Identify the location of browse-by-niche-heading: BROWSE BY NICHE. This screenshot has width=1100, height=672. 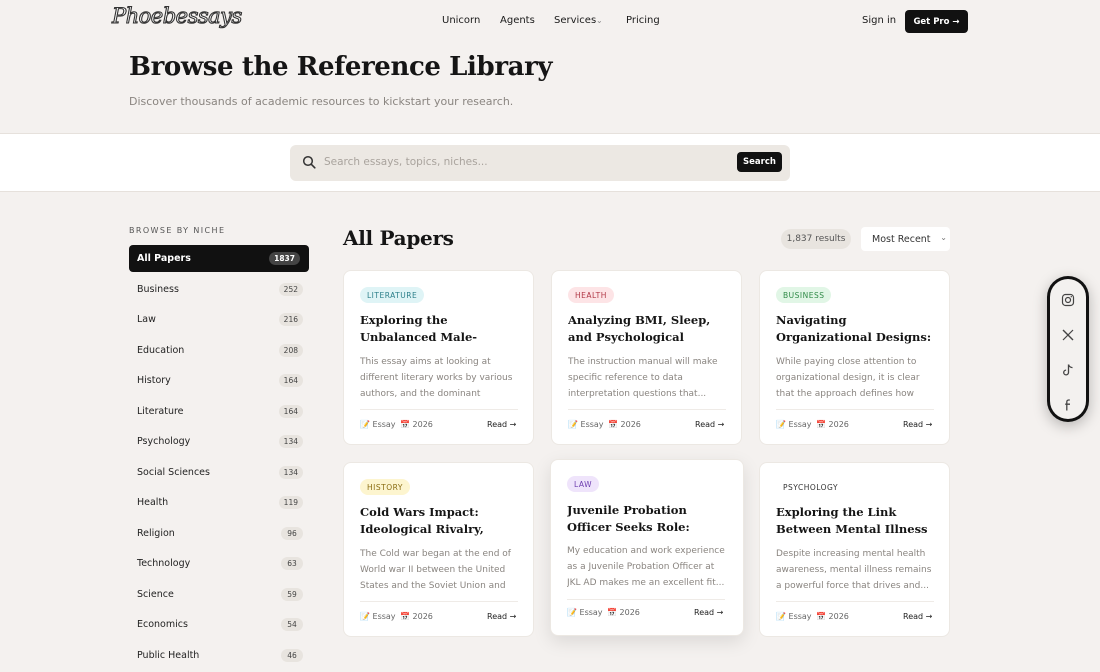
(177, 230).